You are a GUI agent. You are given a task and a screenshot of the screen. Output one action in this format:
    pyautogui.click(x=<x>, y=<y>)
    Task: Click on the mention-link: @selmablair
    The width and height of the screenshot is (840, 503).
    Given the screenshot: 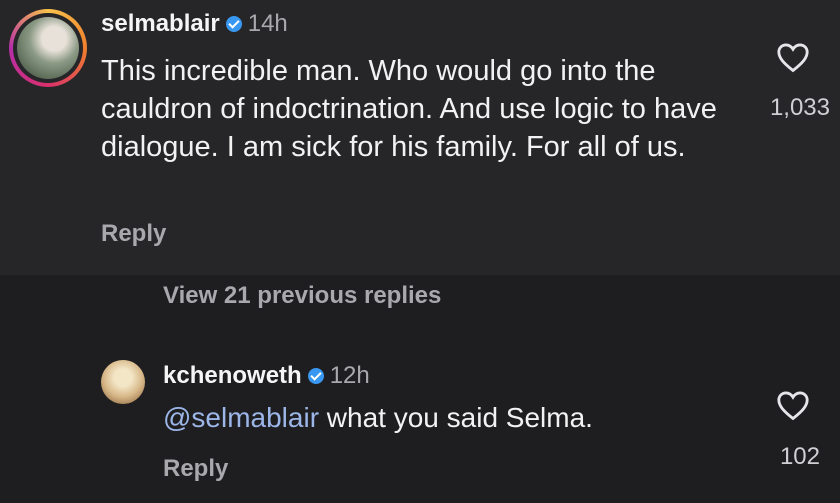 What is the action you would take?
    pyautogui.click(x=241, y=417)
    